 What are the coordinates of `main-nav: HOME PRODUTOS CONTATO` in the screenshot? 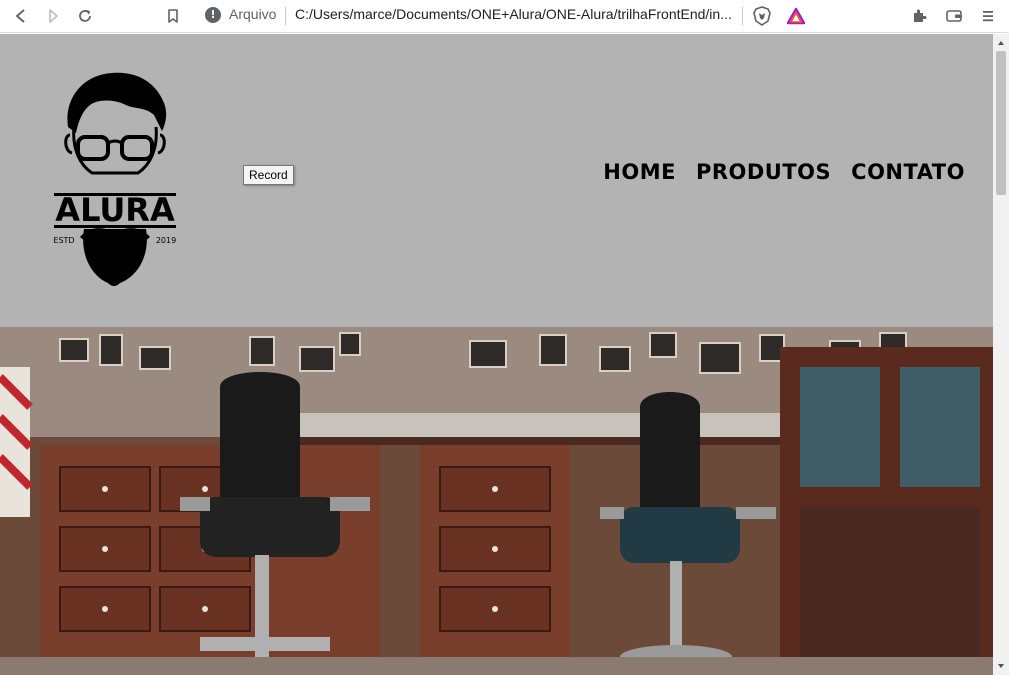 It's located at (784, 172).